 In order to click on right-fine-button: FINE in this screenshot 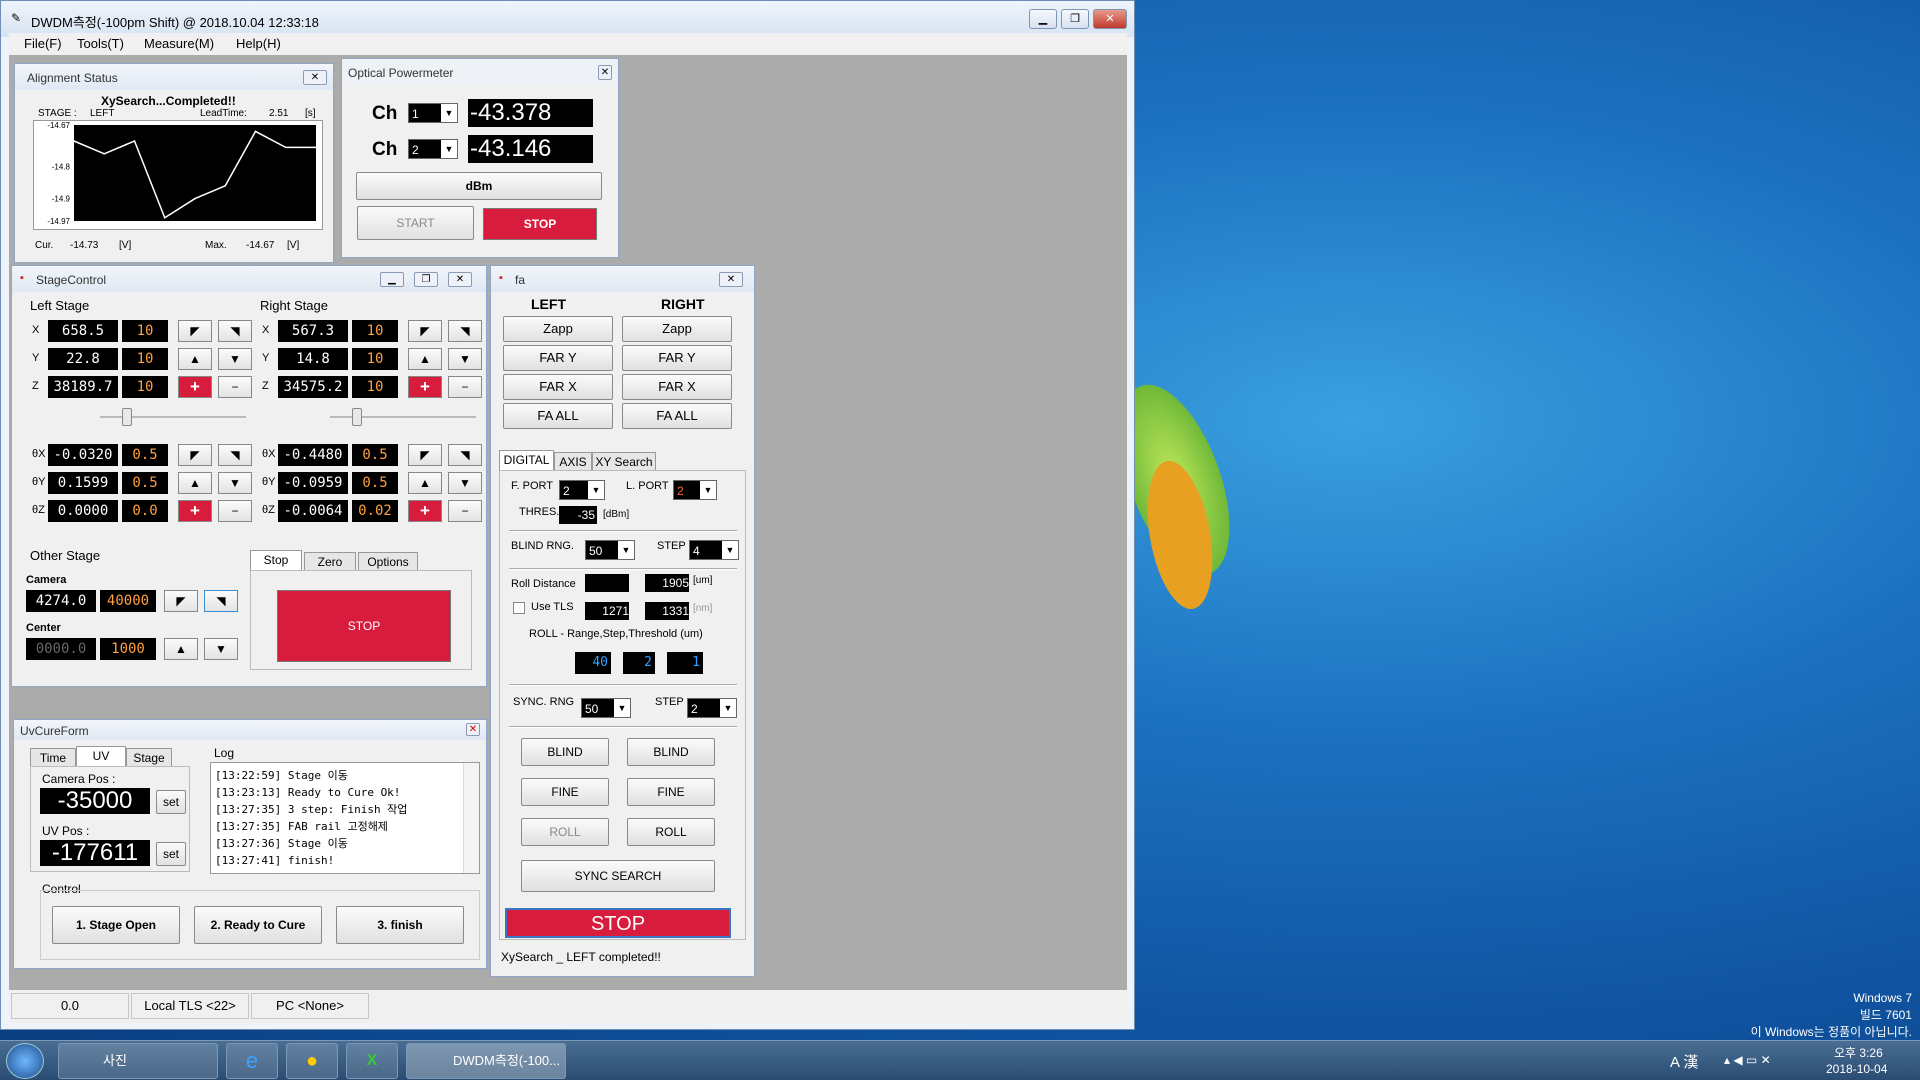, I will do `click(671, 792)`.